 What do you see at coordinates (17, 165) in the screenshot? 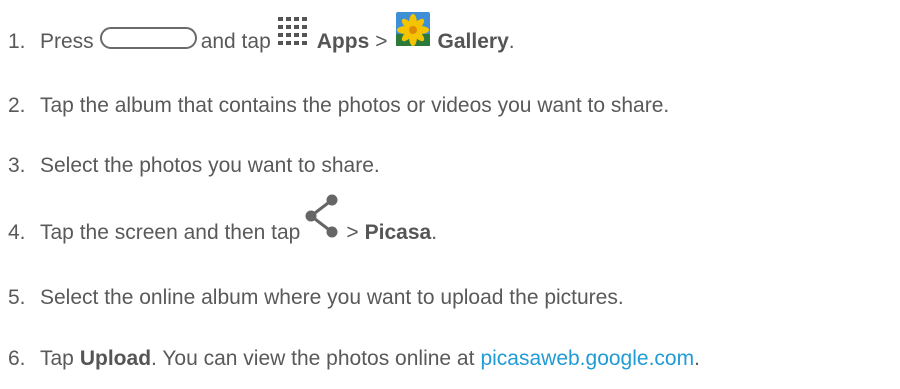
I see `step-number: 3.` at bounding box center [17, 165].